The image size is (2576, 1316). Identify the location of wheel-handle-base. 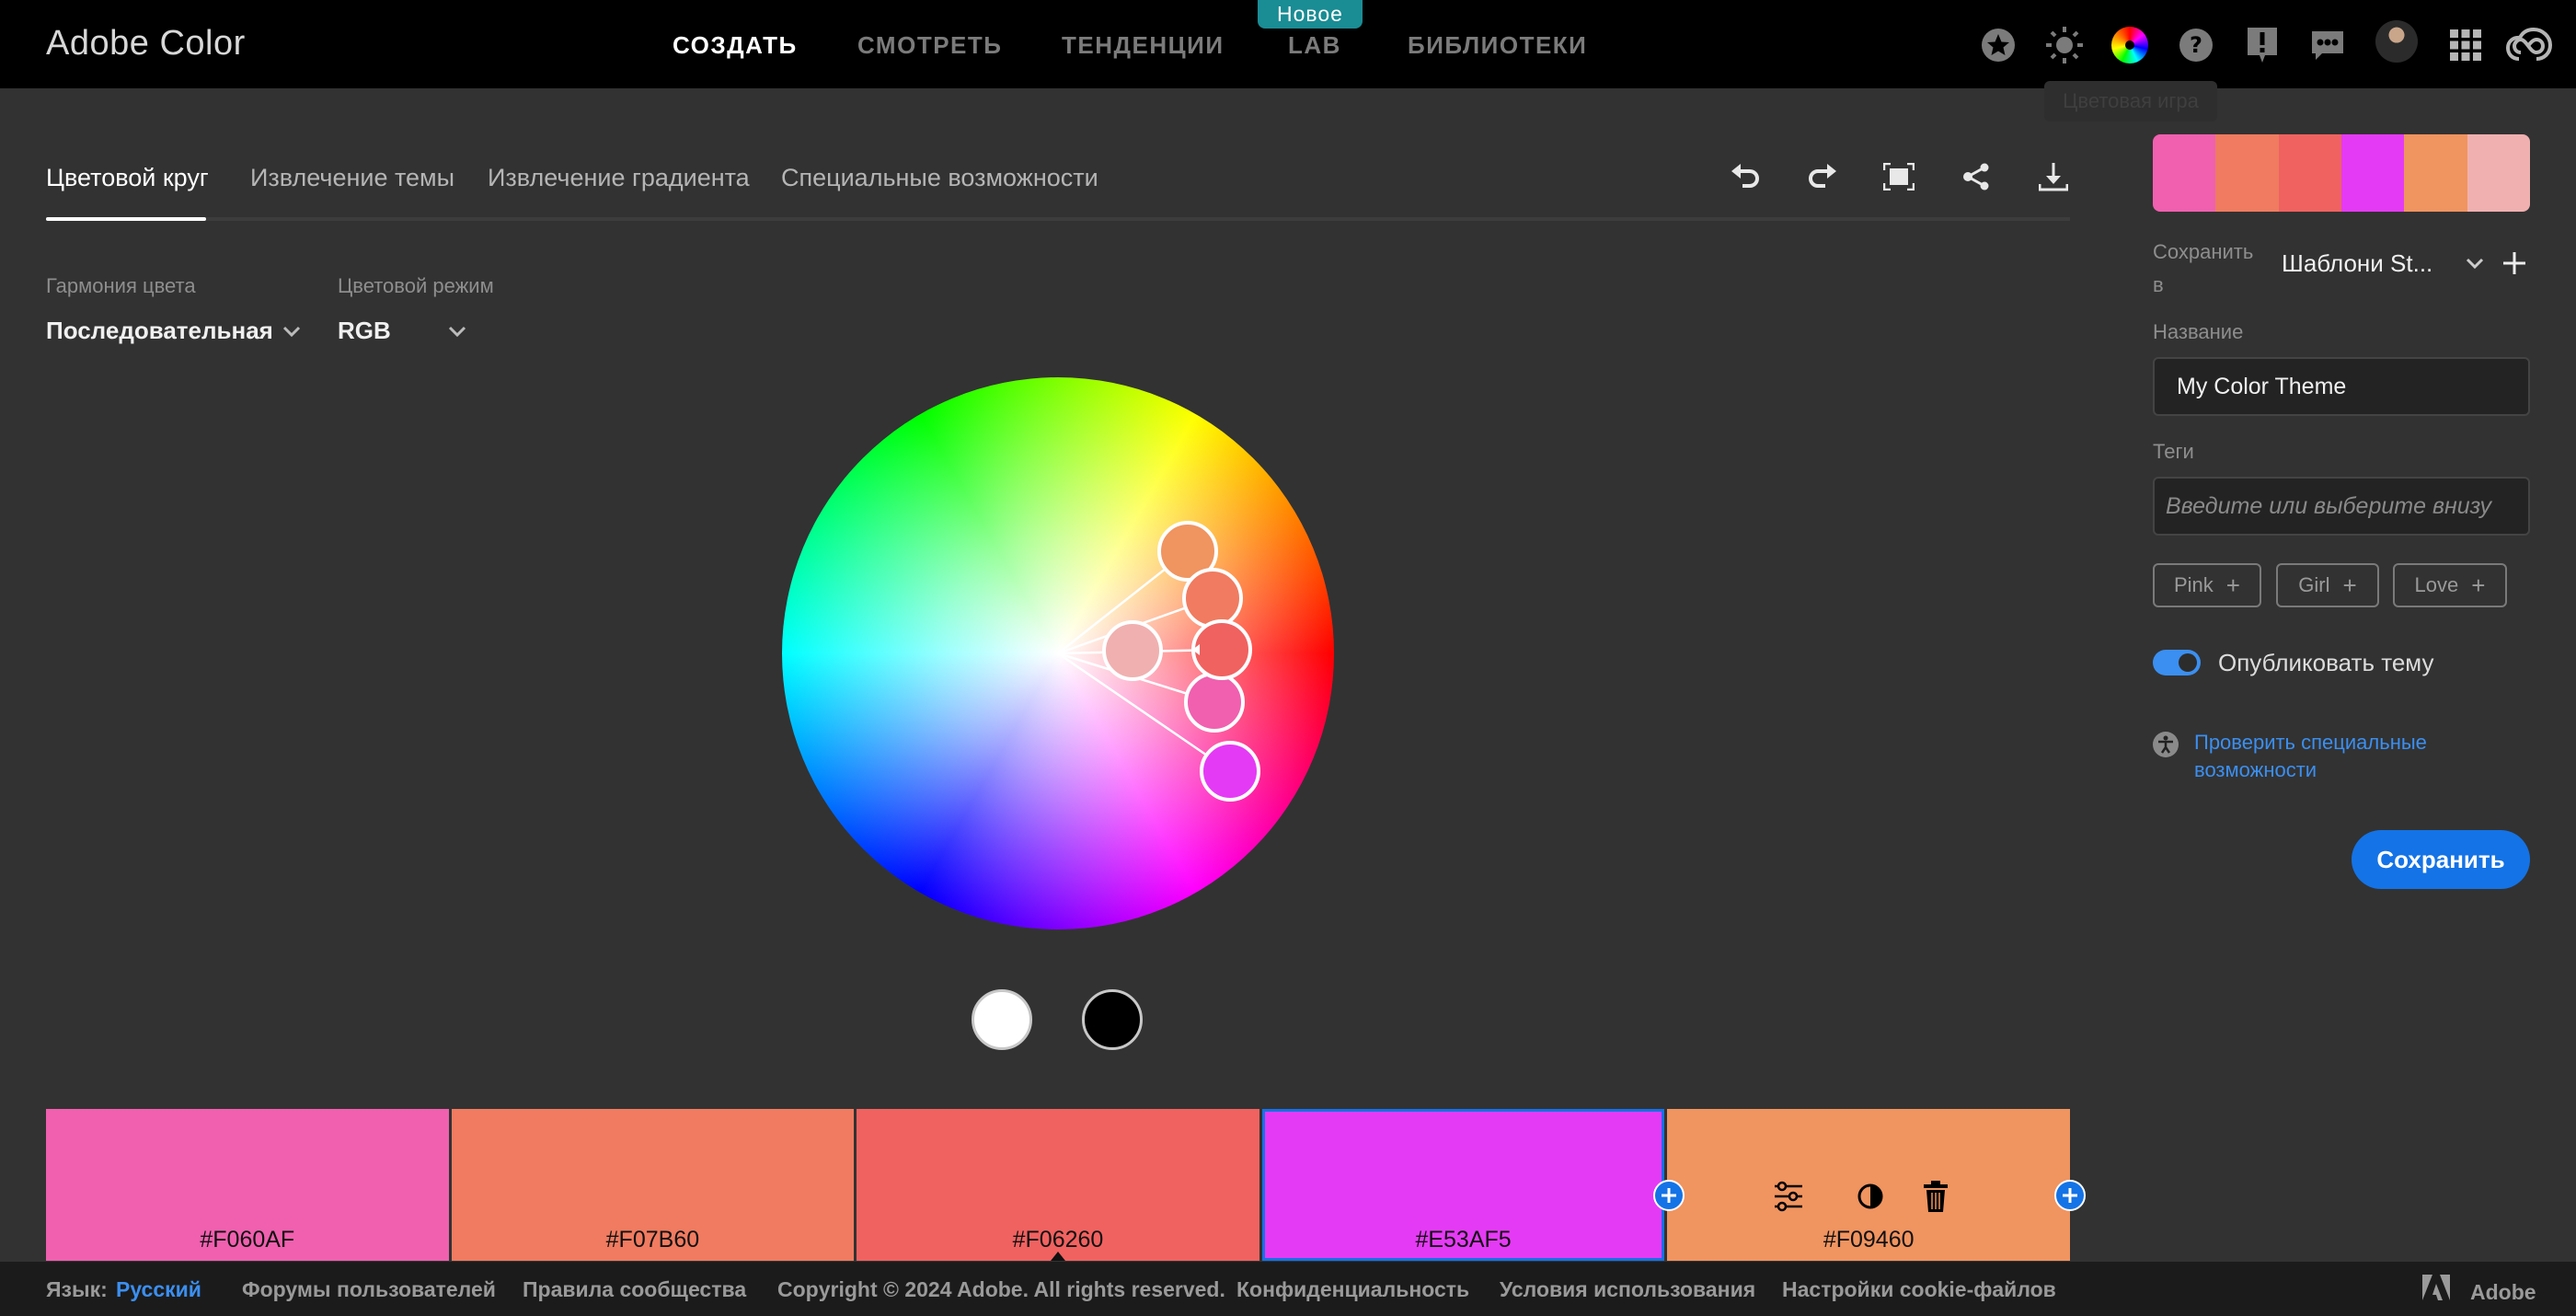
(1221, 649).